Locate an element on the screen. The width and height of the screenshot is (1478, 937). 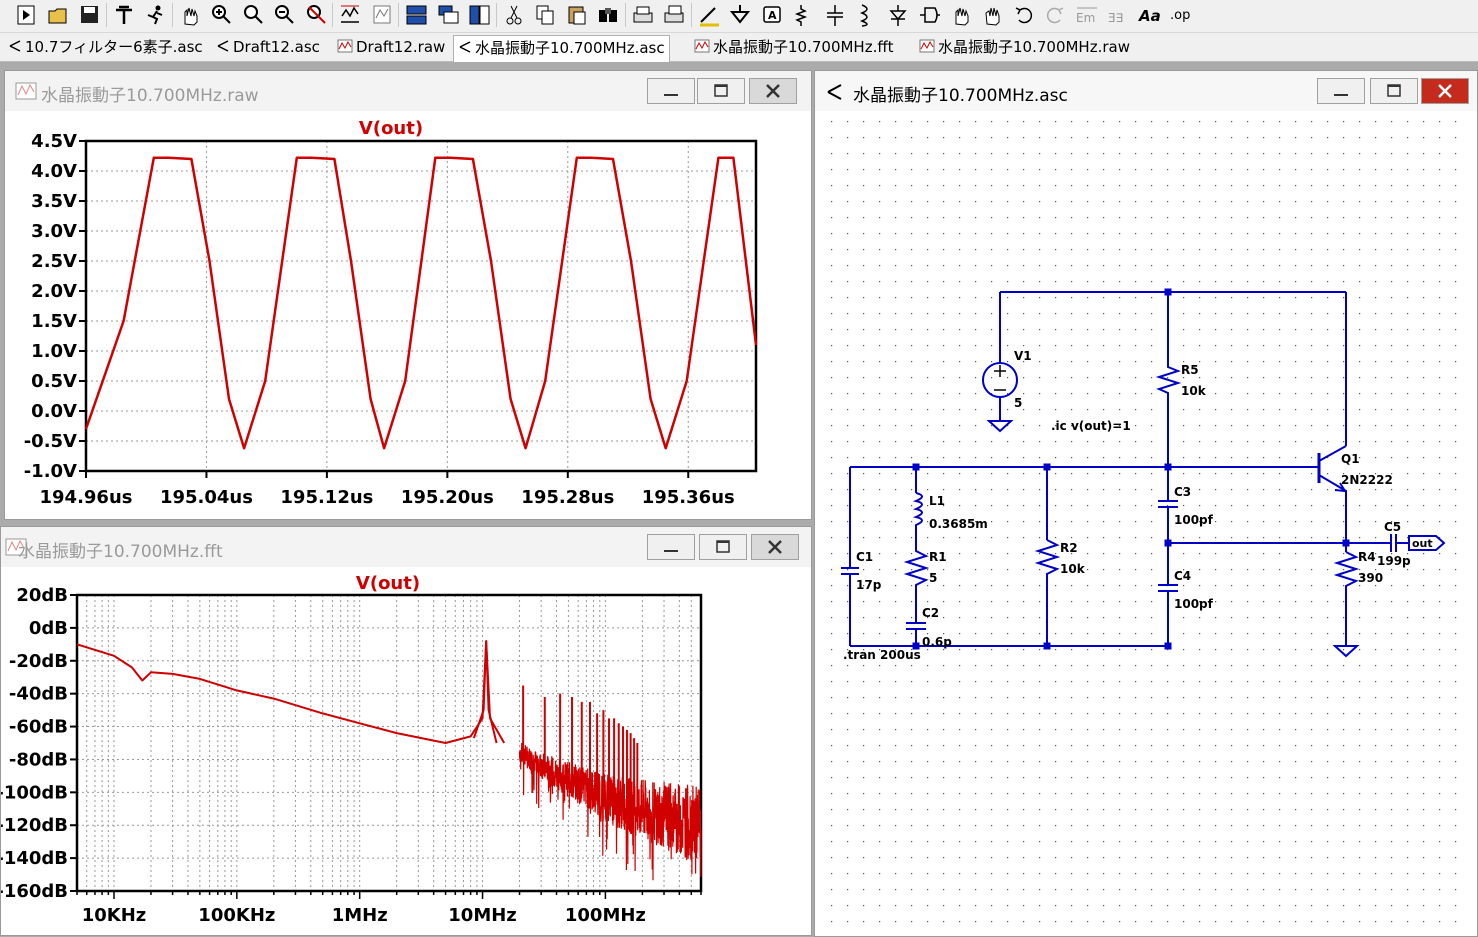
component-value-l1: 0.3685m is located at coordinates (958, 524).